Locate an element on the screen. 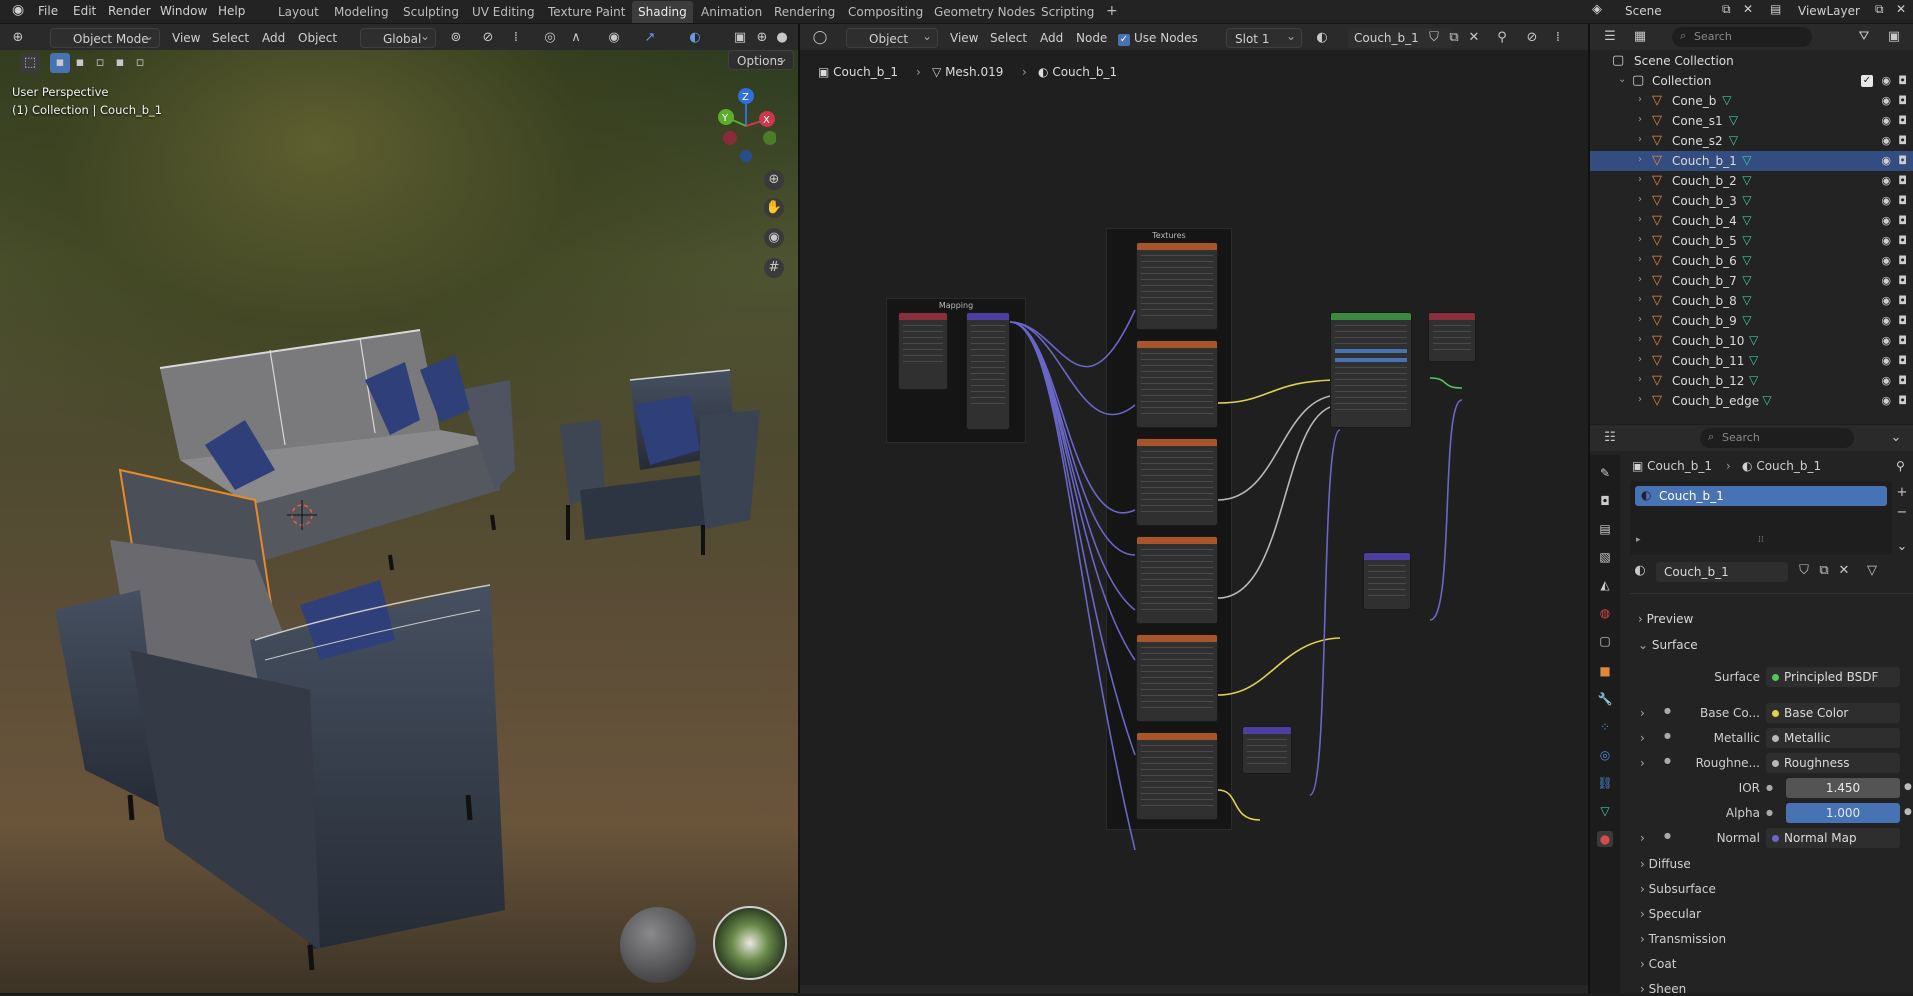 Image resolution: width=1913 pixels, height=996 pixels. tab-uv-editing: UV Editing is located at coordinates (503, 12).